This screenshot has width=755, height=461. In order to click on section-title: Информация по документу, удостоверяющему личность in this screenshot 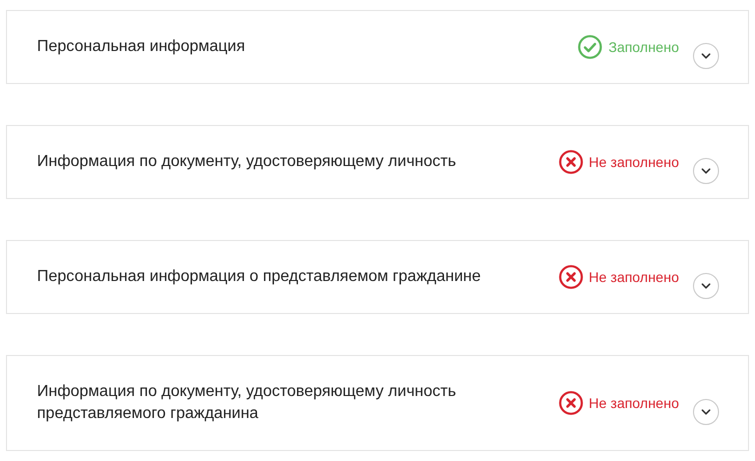, I will do `click(247, 162)`.